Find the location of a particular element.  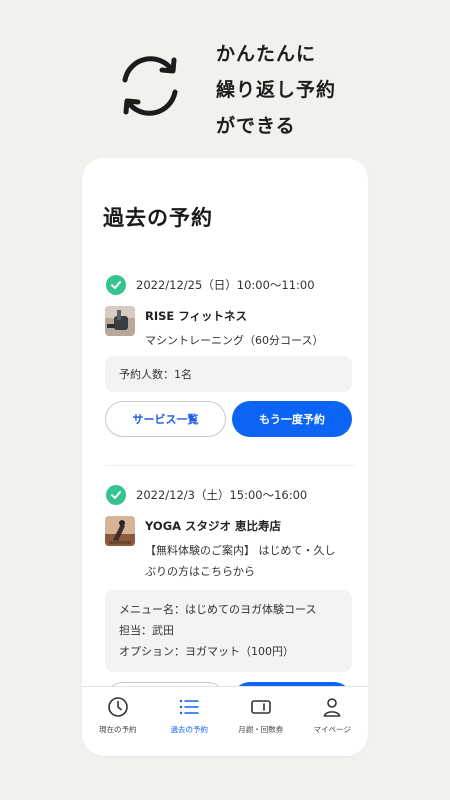

person-icon is located at coordinates (332, 707).